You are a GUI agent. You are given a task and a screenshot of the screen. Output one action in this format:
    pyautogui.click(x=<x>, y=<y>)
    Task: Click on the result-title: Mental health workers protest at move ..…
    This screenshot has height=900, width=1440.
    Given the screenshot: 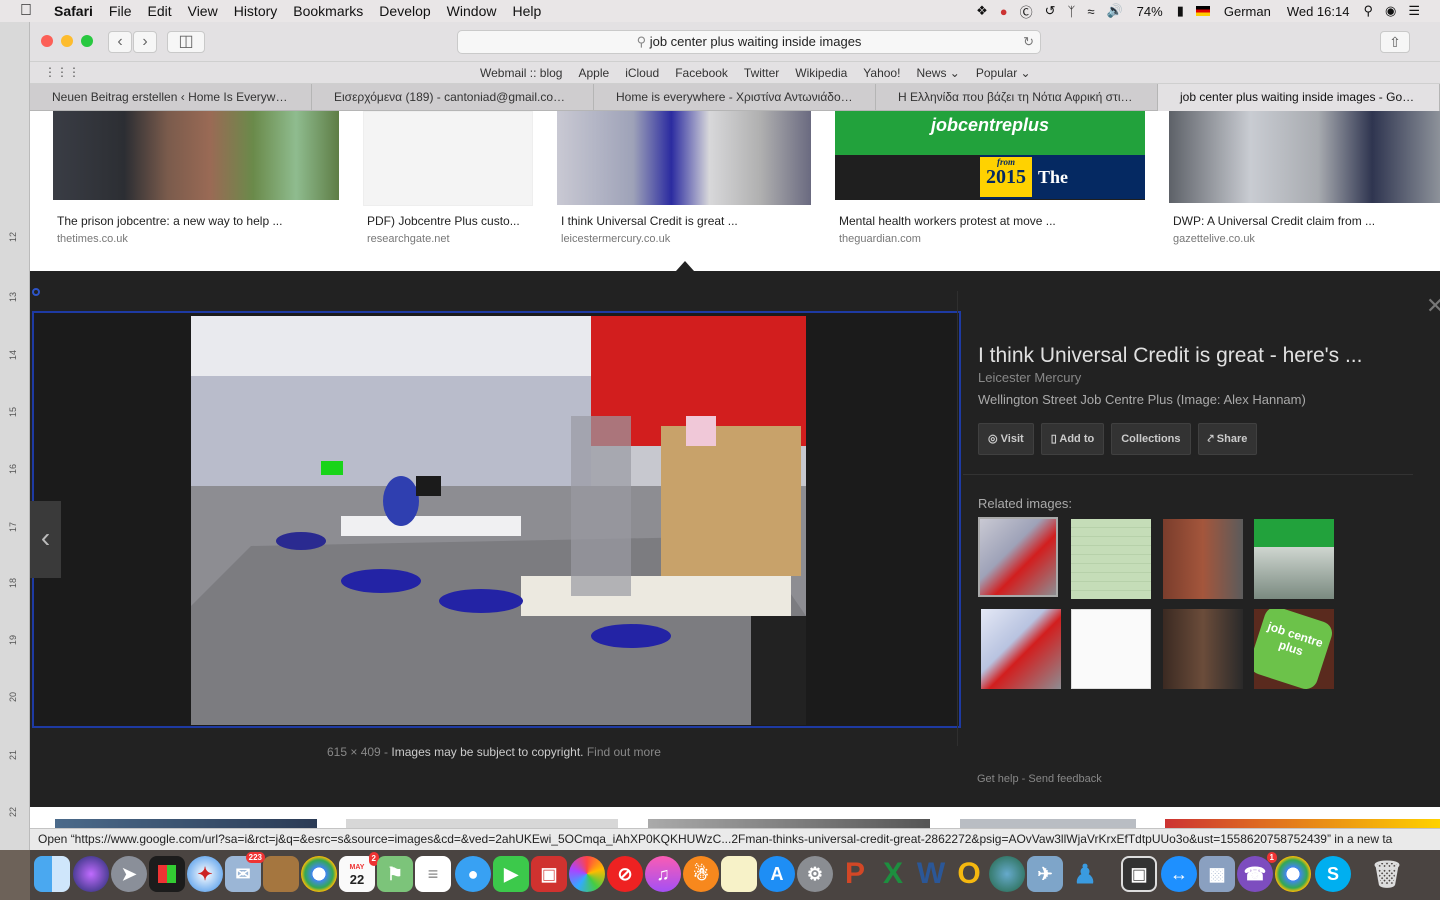 What is the action you would take?
    pyautogui.click(x=947, y=221)
    